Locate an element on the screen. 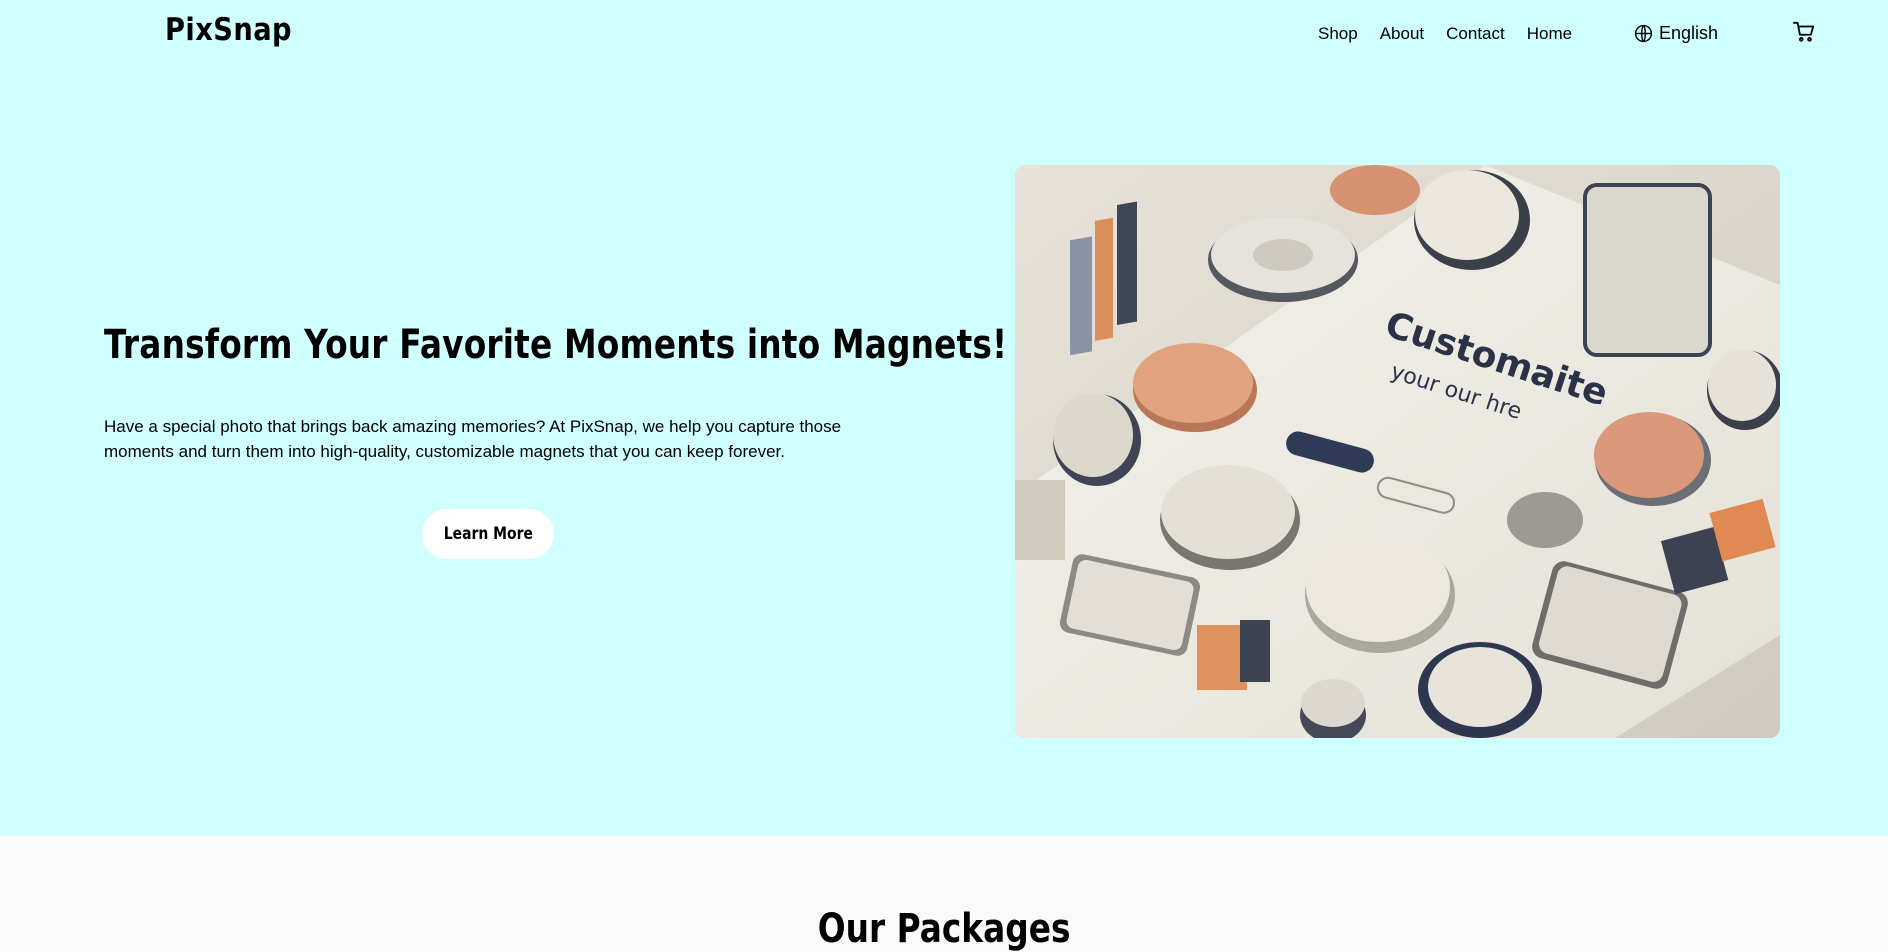  globe-icon is located at coordinates (1643, 33).